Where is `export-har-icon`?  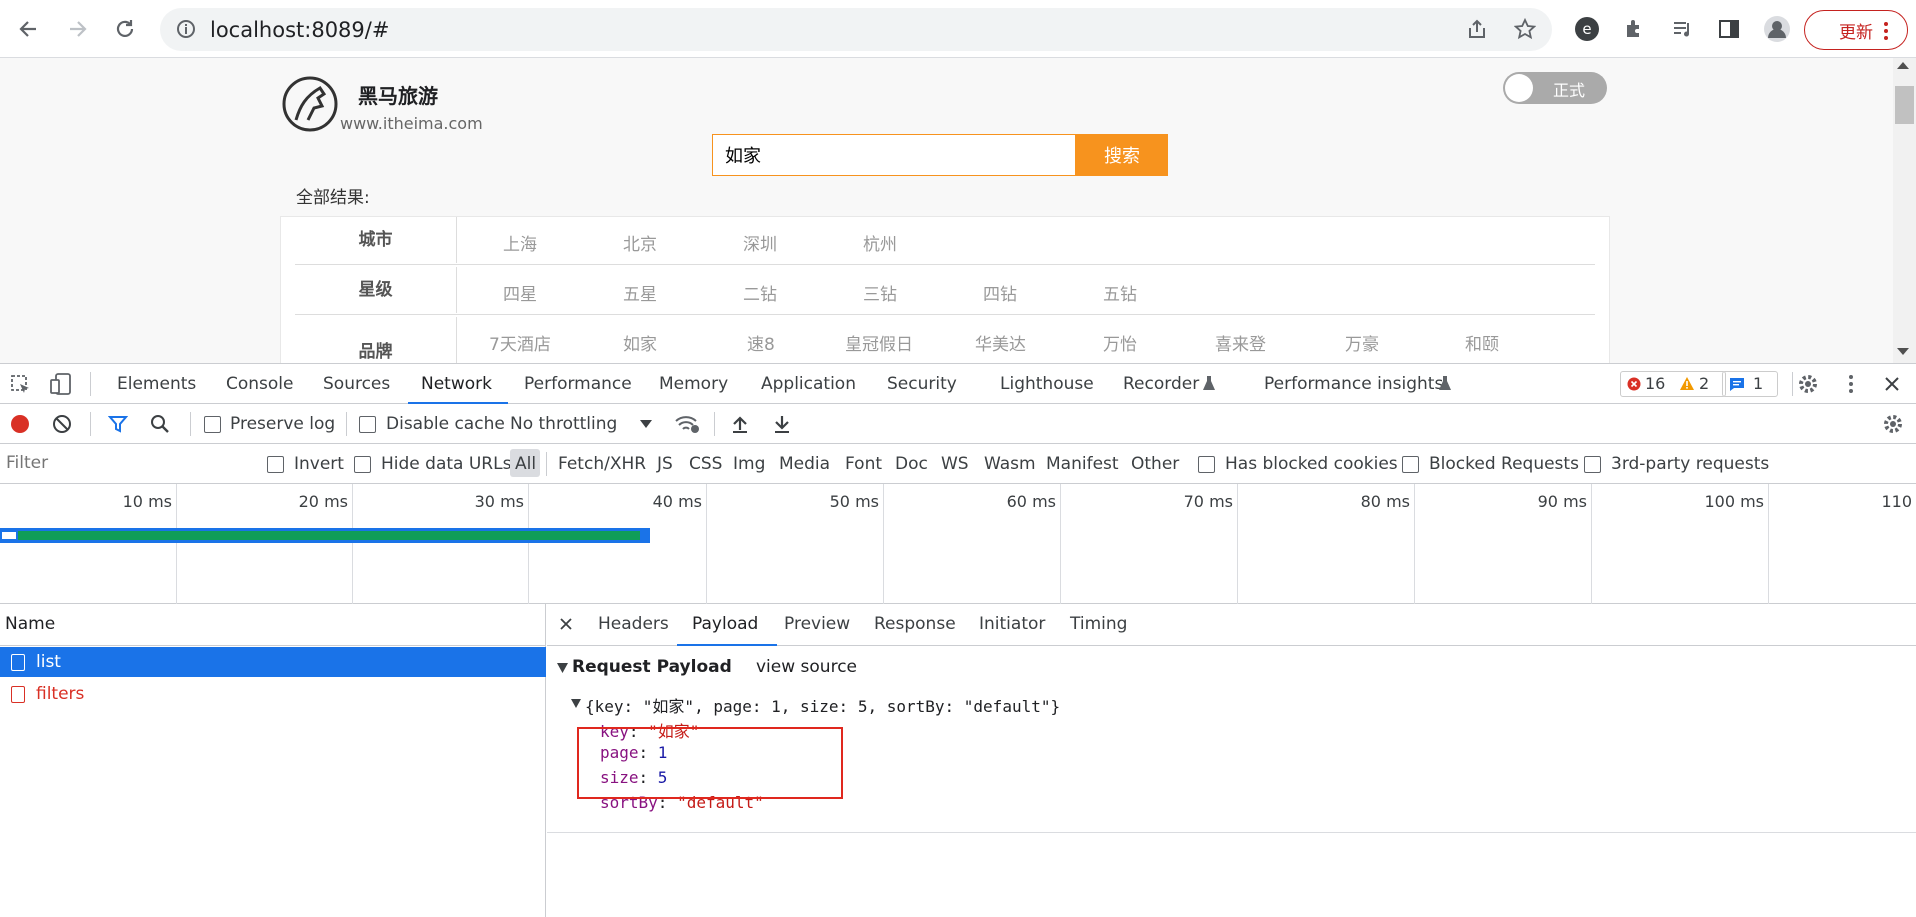
export-har-icon is located at coordinates (782, 424).